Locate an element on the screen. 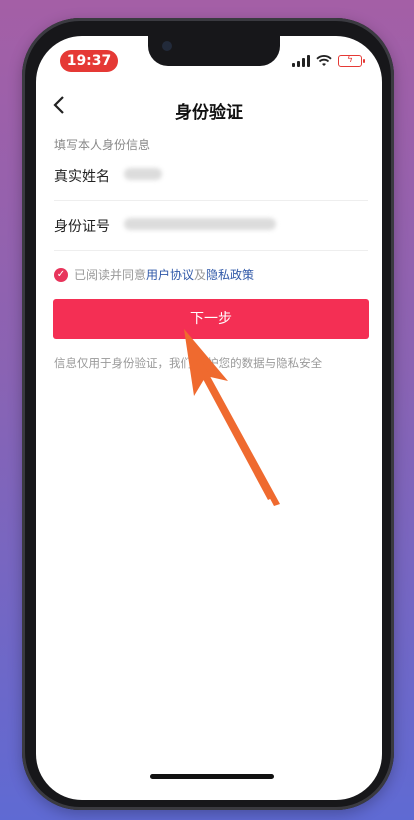 The image size is (414, 820). checkbox-checked-icon: ✓ is located at coordinates (61, 274).